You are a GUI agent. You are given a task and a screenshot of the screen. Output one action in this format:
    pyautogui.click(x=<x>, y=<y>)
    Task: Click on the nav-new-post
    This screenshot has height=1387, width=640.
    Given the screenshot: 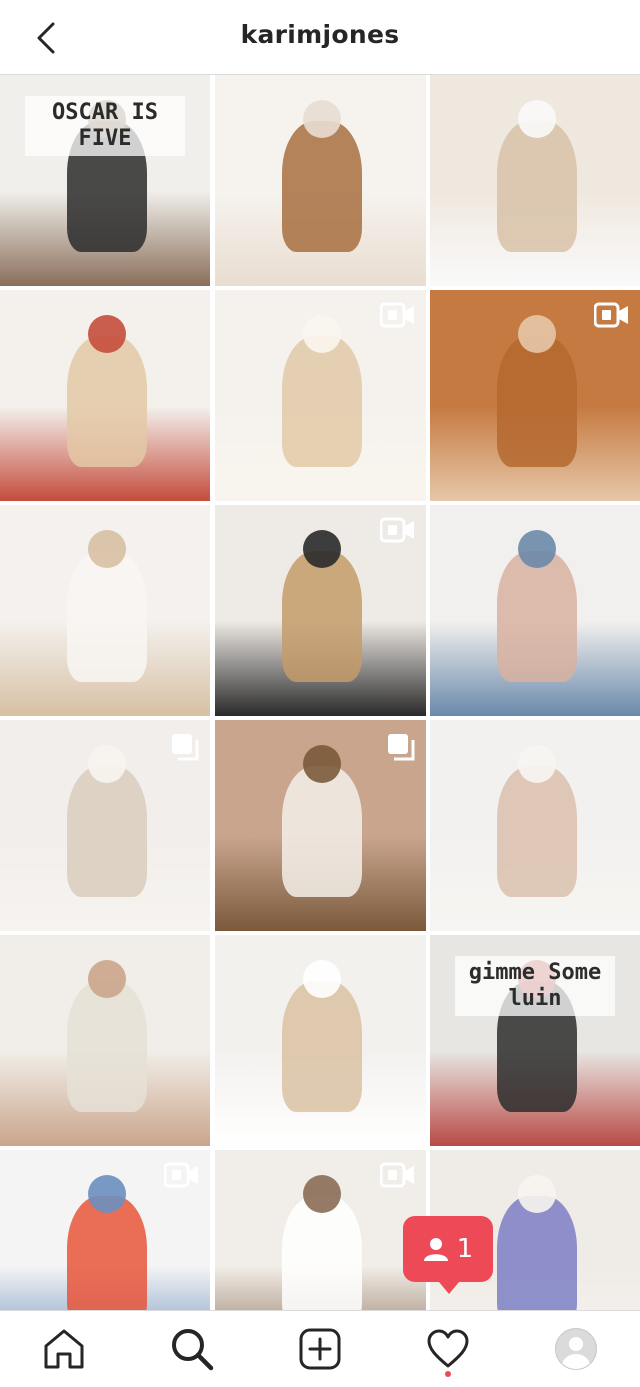 What is the action you would take?
    pyautogui.click(x=320, y=1349)
    